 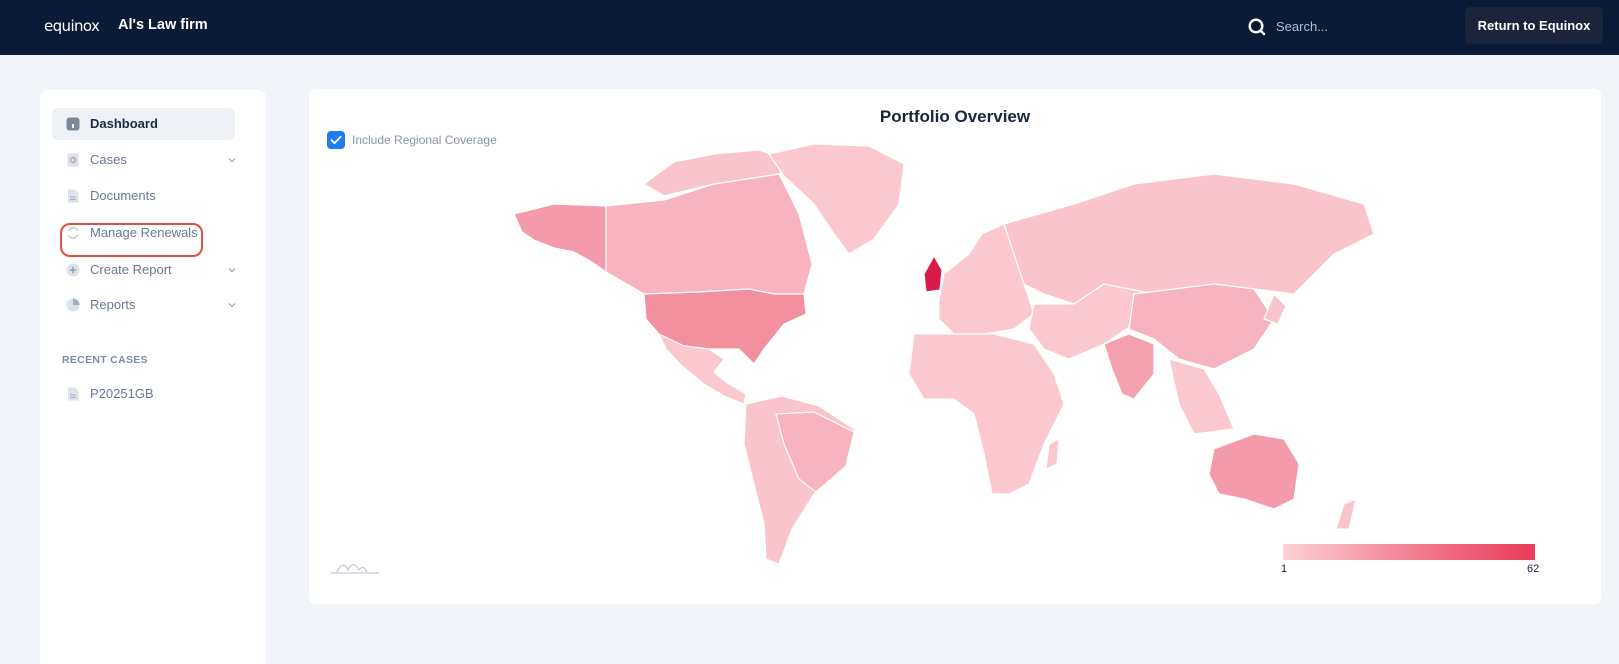 What do you see at coordinates (1409, 552) in the screenshot?
I see `legend-color-scale` at bounding box center [1409, 552].